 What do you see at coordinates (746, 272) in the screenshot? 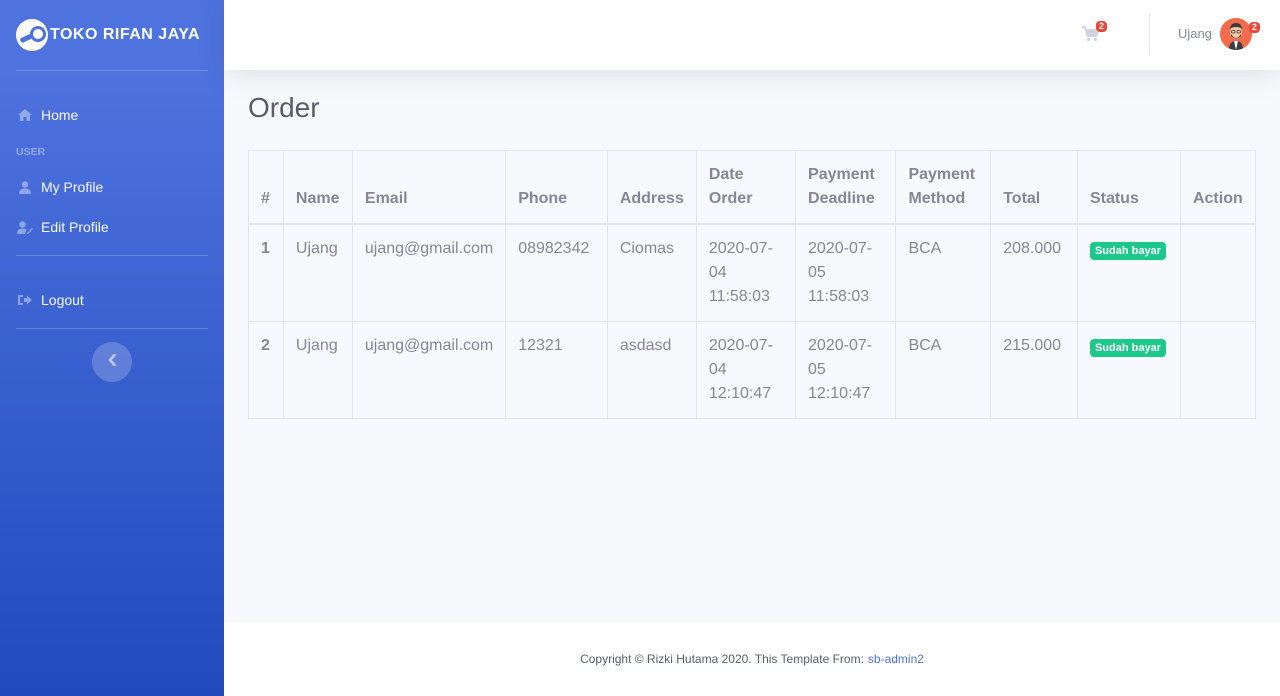
I see `cell-date-order: 2020-07-04 11:58:03` at bounding box center [746, 272].